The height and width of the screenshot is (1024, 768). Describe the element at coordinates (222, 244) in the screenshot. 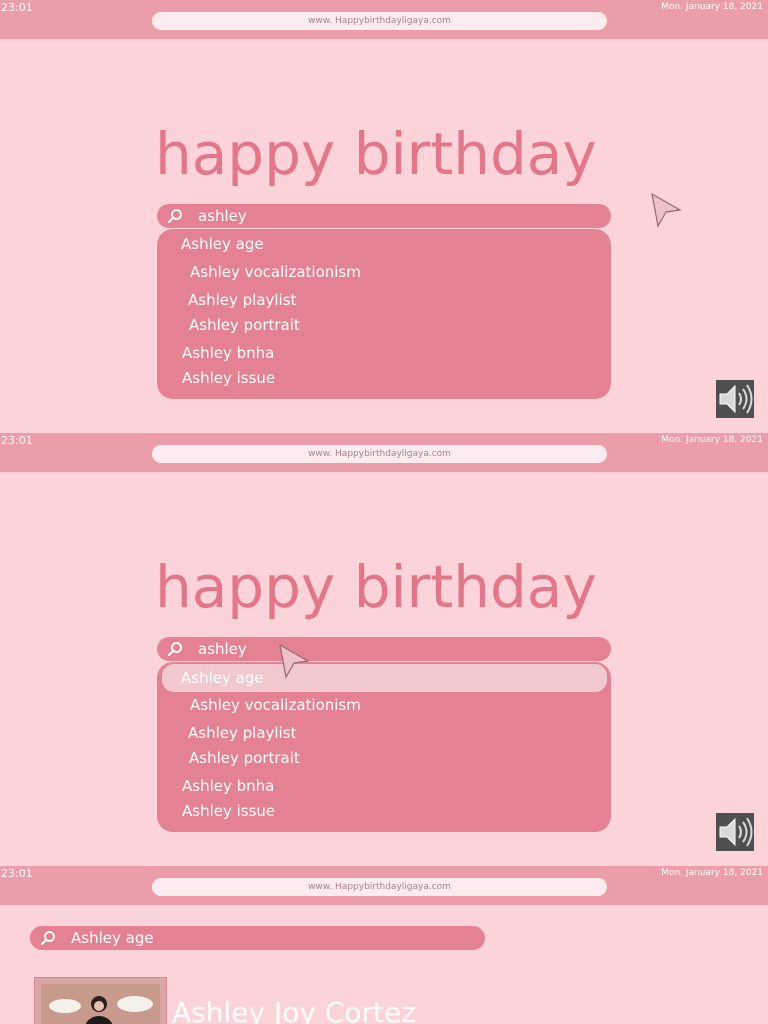

I see `suggestion-item: Ashley age` at that location.